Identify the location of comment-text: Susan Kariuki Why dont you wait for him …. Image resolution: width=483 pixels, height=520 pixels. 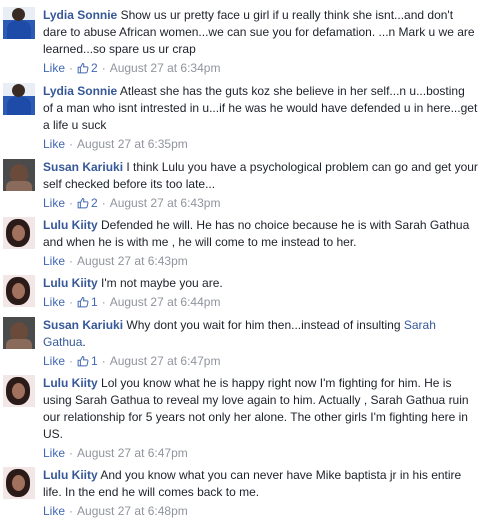
(260, 334).